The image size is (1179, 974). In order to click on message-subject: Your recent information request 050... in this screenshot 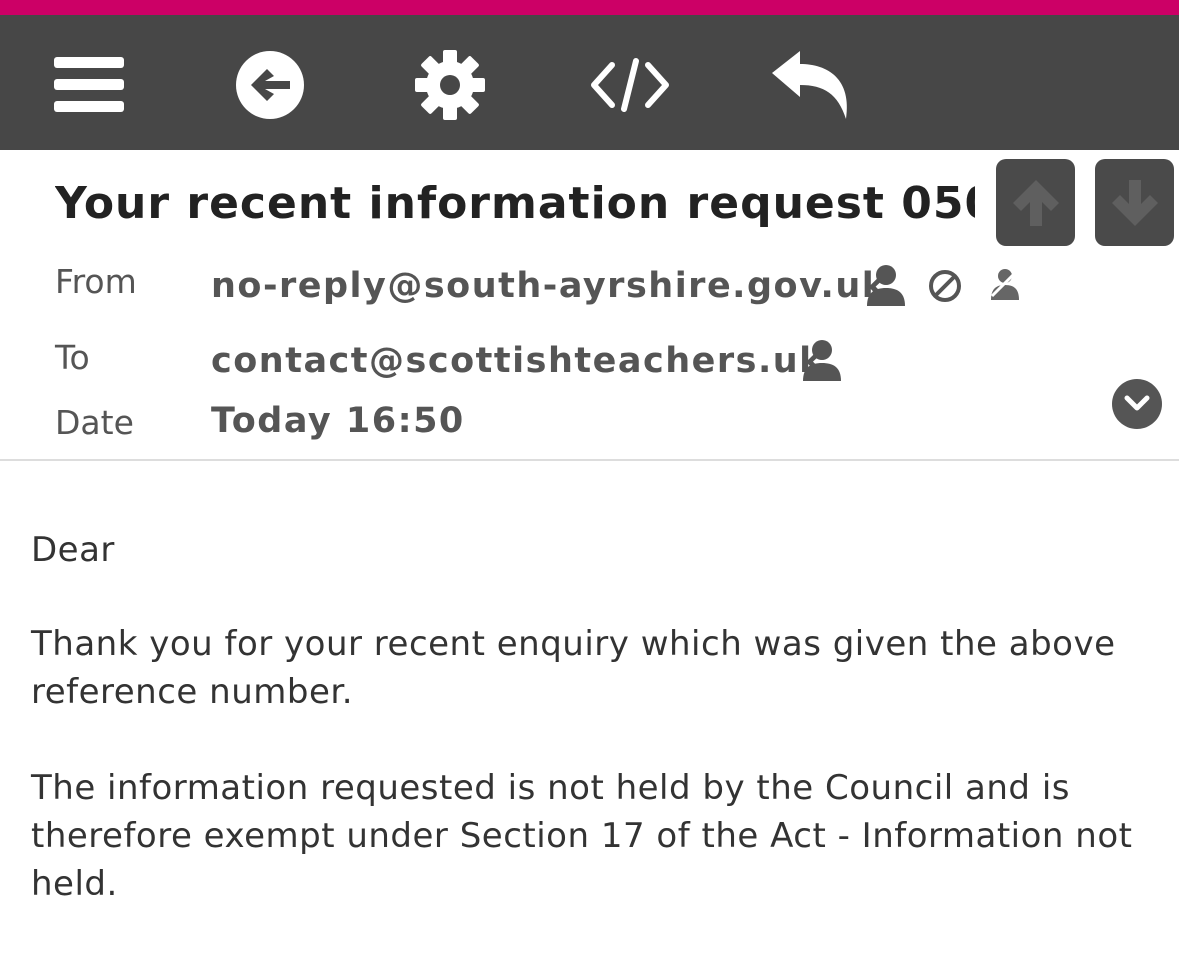, I will do `click(515, 203)`.